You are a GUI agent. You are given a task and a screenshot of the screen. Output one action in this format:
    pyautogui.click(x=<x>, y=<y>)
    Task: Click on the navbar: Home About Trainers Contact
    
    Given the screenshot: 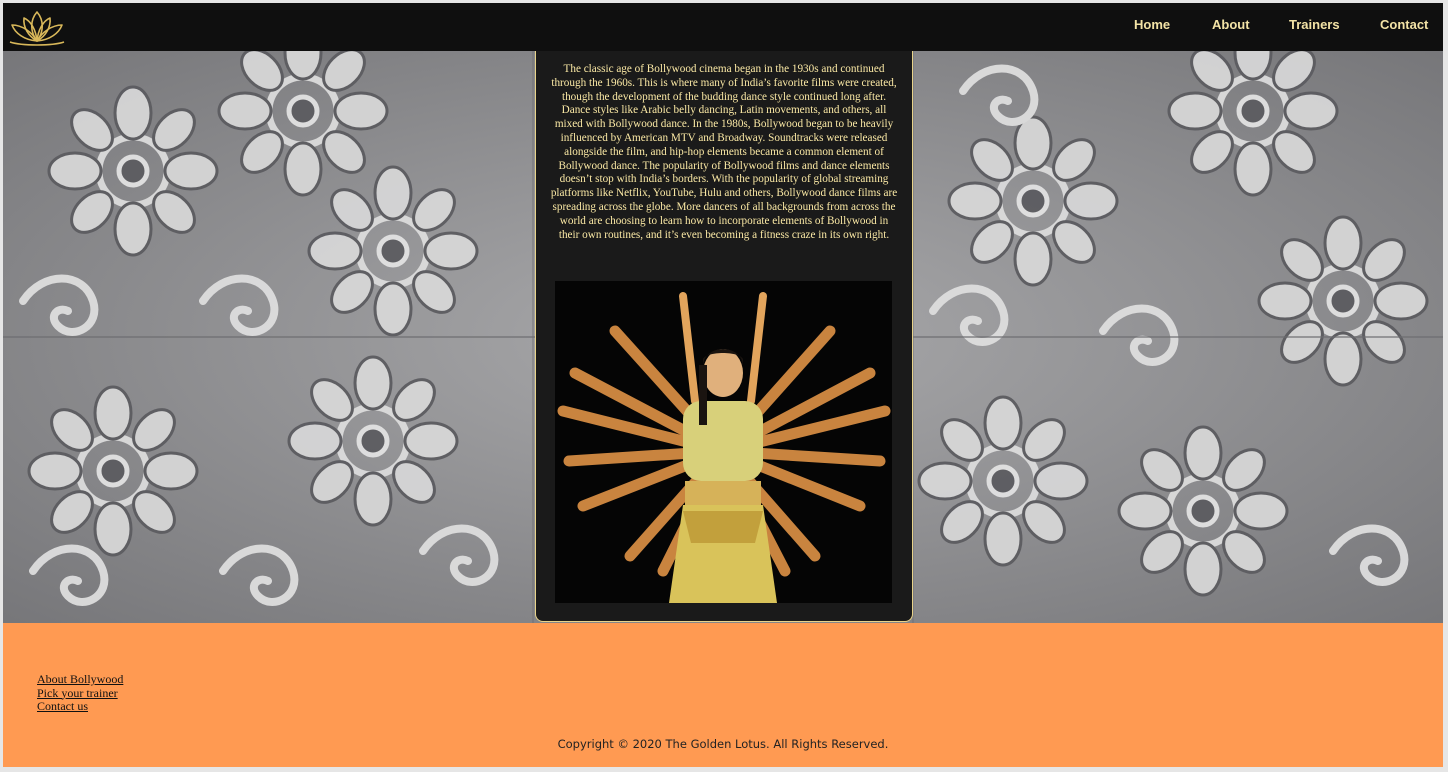 What is the action you would take?
    pyautogui.click(x=723, y=27)
    